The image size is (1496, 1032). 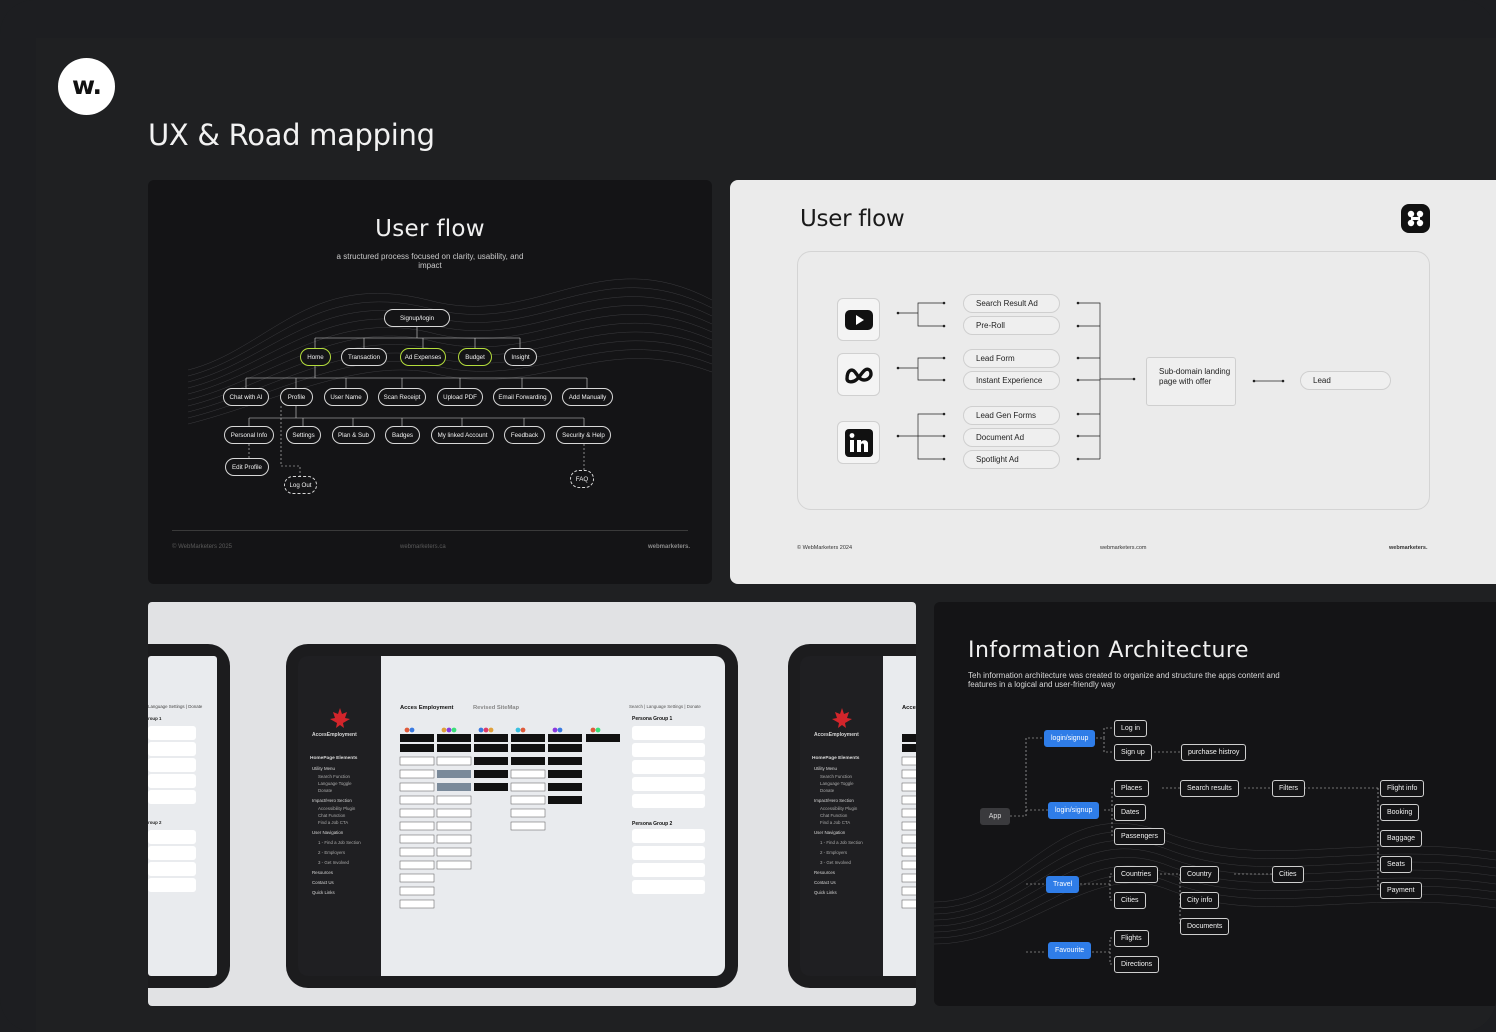 What do you see at coordinates (524, 435) in the screenshot?
I see `flow-node-feedback: Feedback` at bounding box center [524, 435].